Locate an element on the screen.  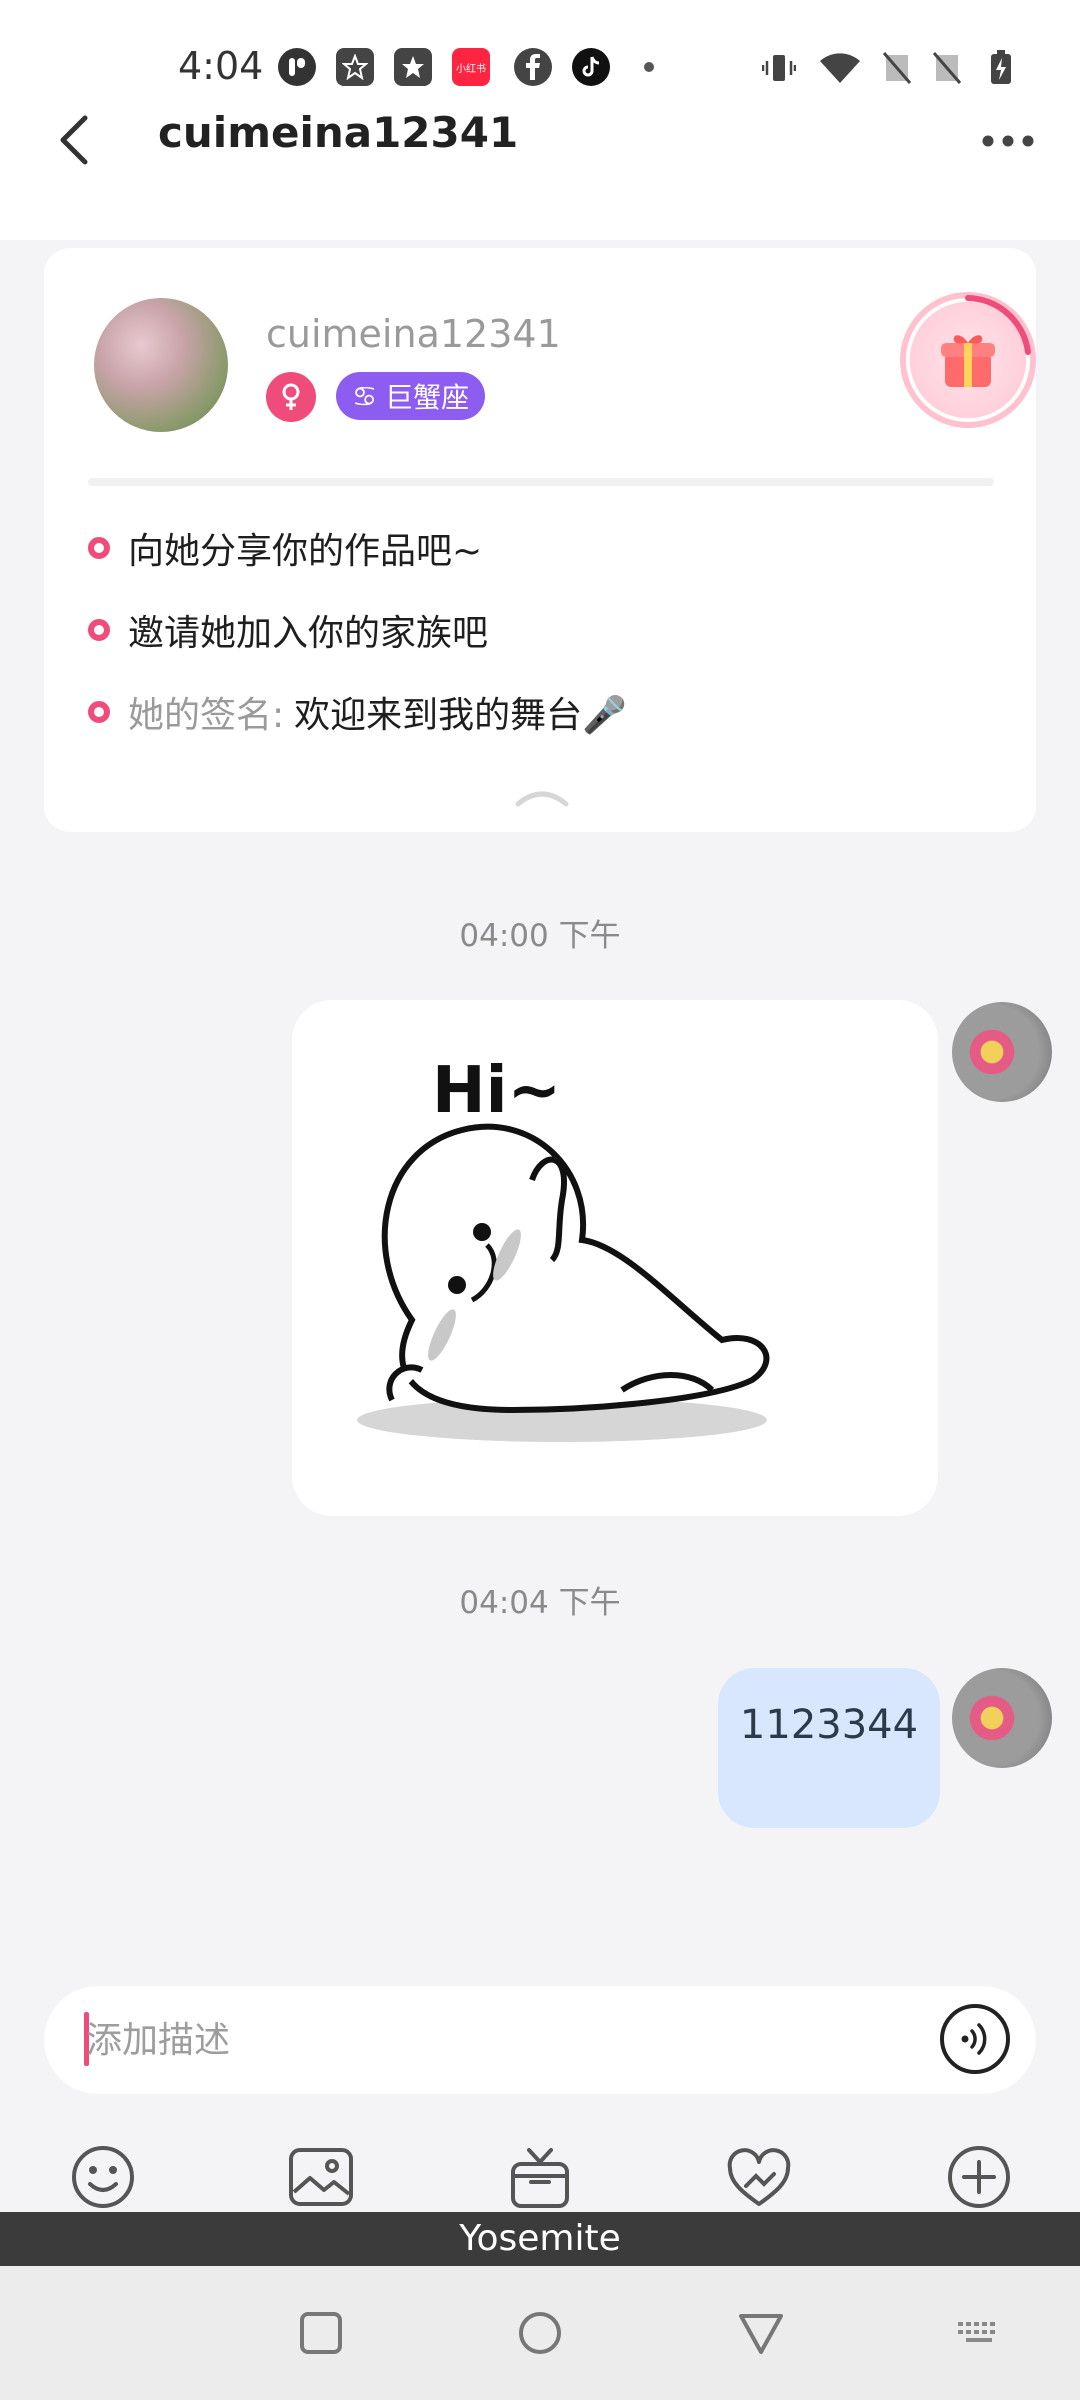
p-app-icon is located at coordinates (297, 67).